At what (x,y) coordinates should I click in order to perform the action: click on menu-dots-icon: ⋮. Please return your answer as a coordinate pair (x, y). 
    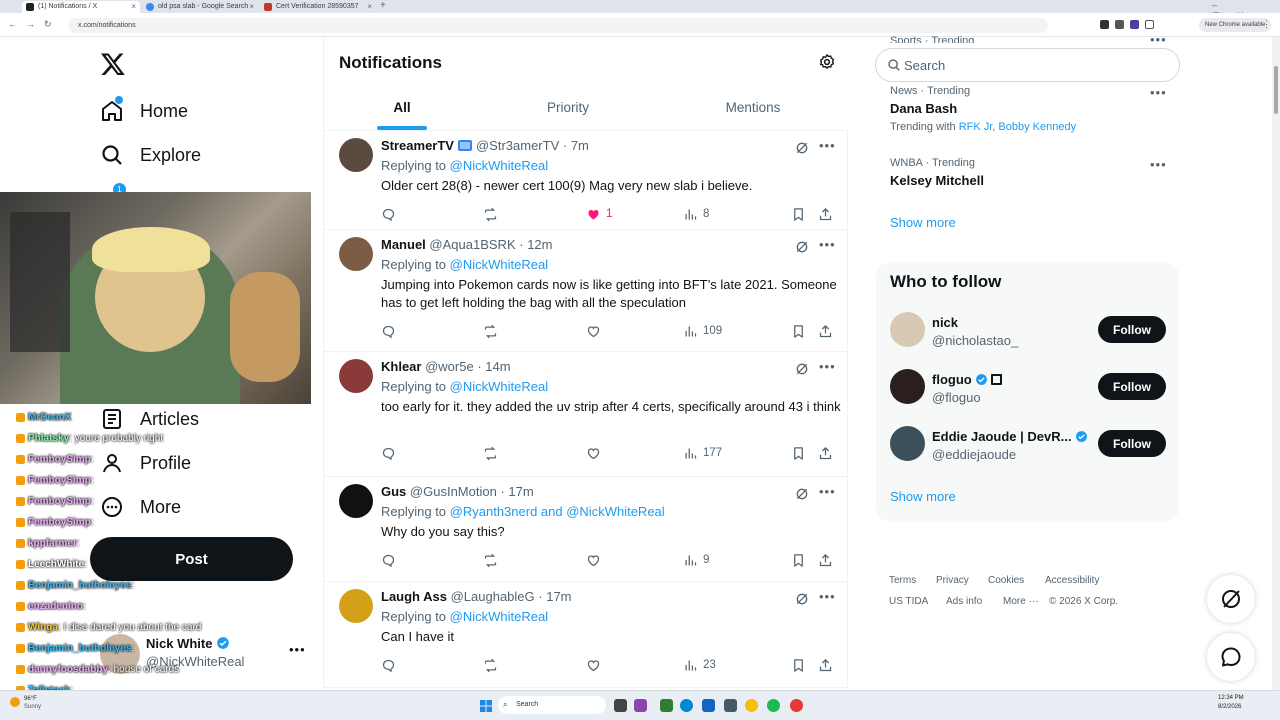
    Looking at the image, I should click on (1266, 24).